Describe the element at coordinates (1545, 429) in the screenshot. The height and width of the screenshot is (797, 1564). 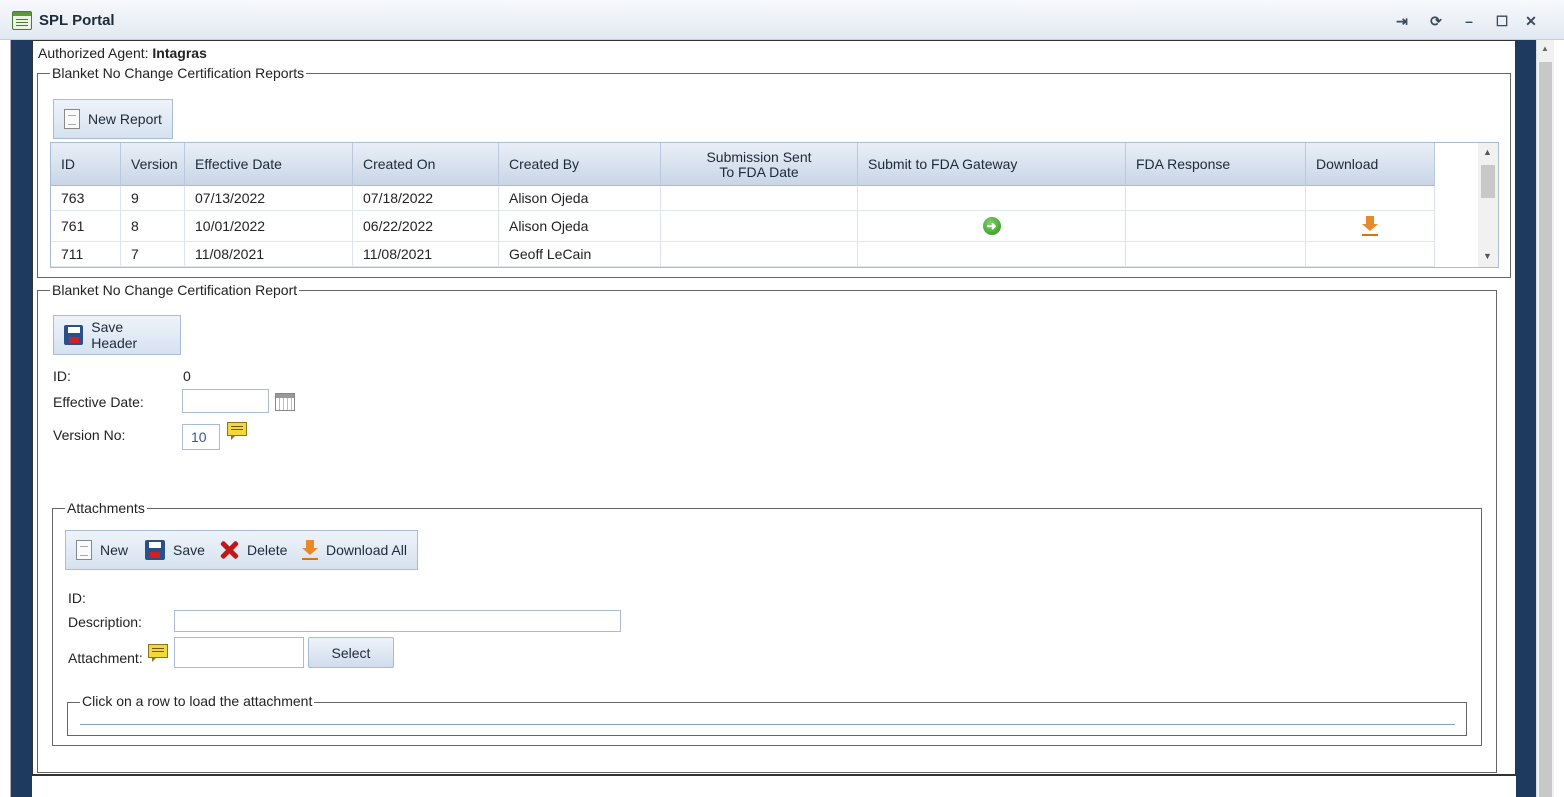
I see `page-scroll-thumb` at that location.